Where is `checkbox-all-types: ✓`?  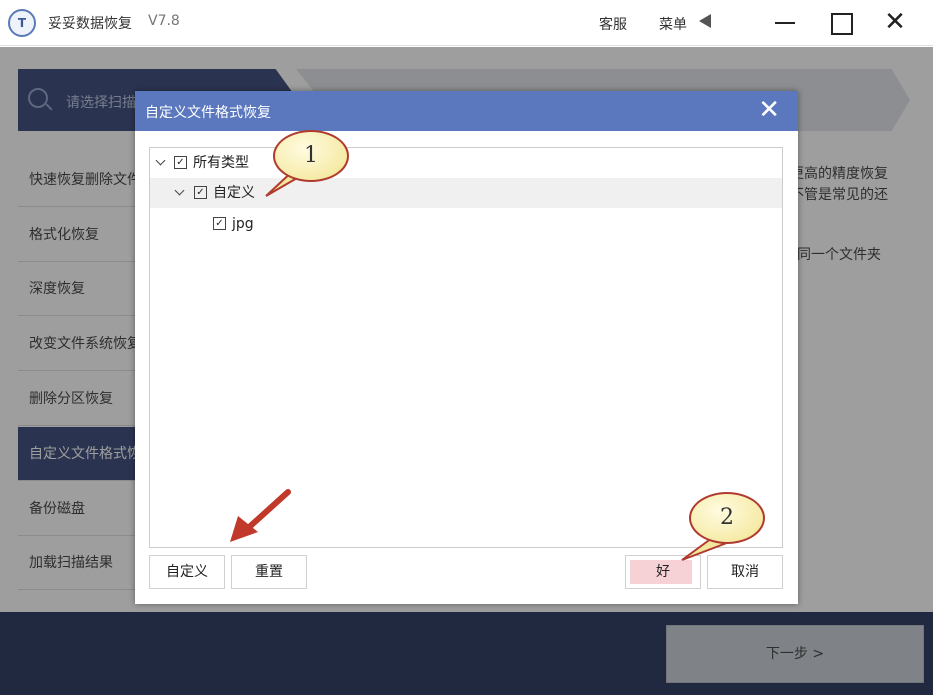 checkbox-all-types: ✓ is located at coordinates (180, 162).